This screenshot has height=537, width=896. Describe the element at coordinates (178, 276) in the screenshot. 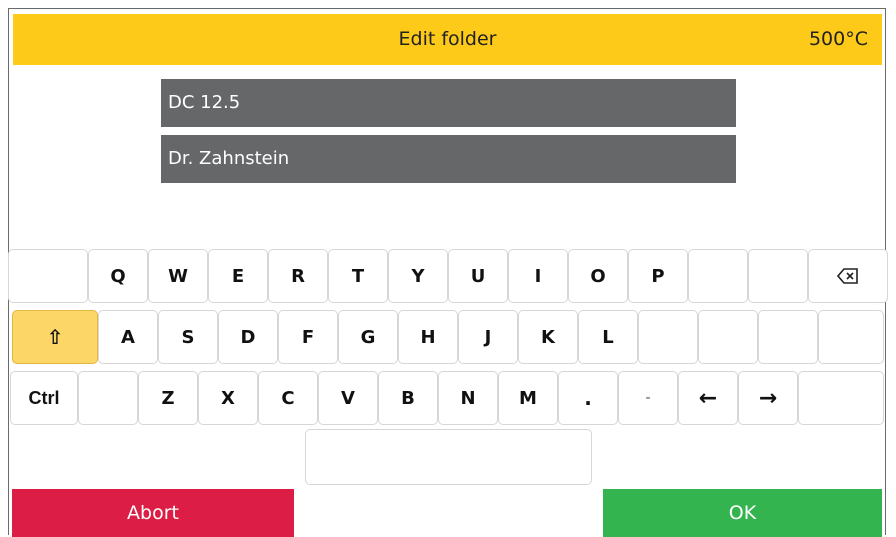

I see `key-w: W` at that location.